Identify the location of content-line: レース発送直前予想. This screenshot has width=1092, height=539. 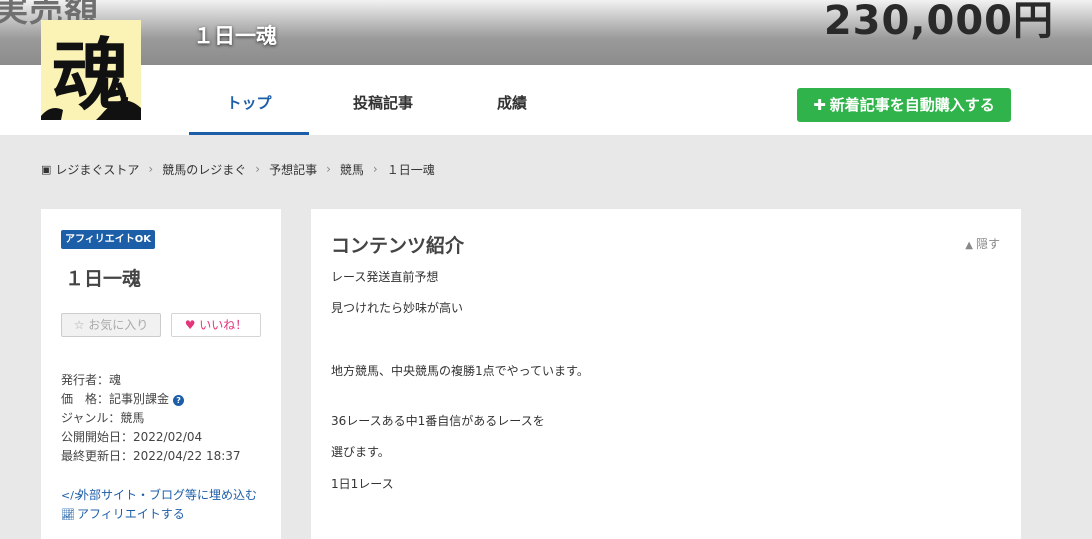
(385, 277).